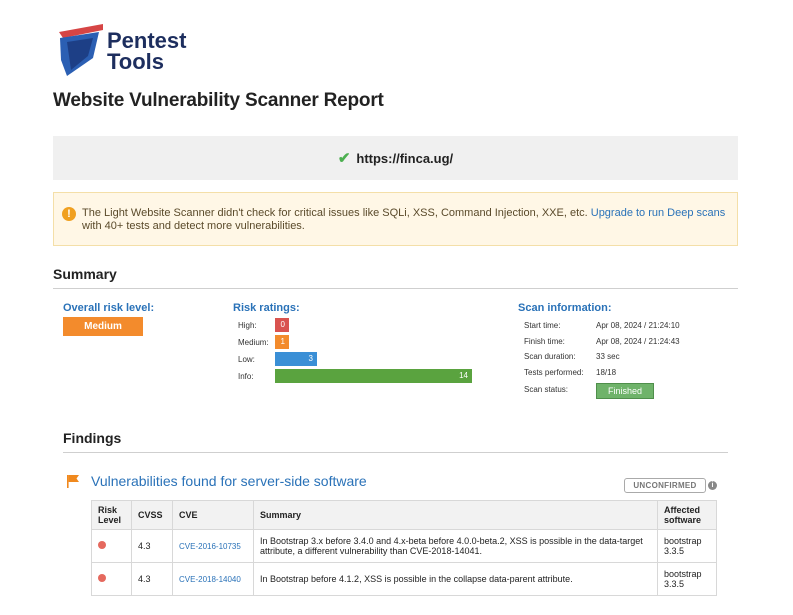 The height and width of the screenshot is (615, 793). I want to click on brand-logo: Pentest Tools, so click(132, 49).